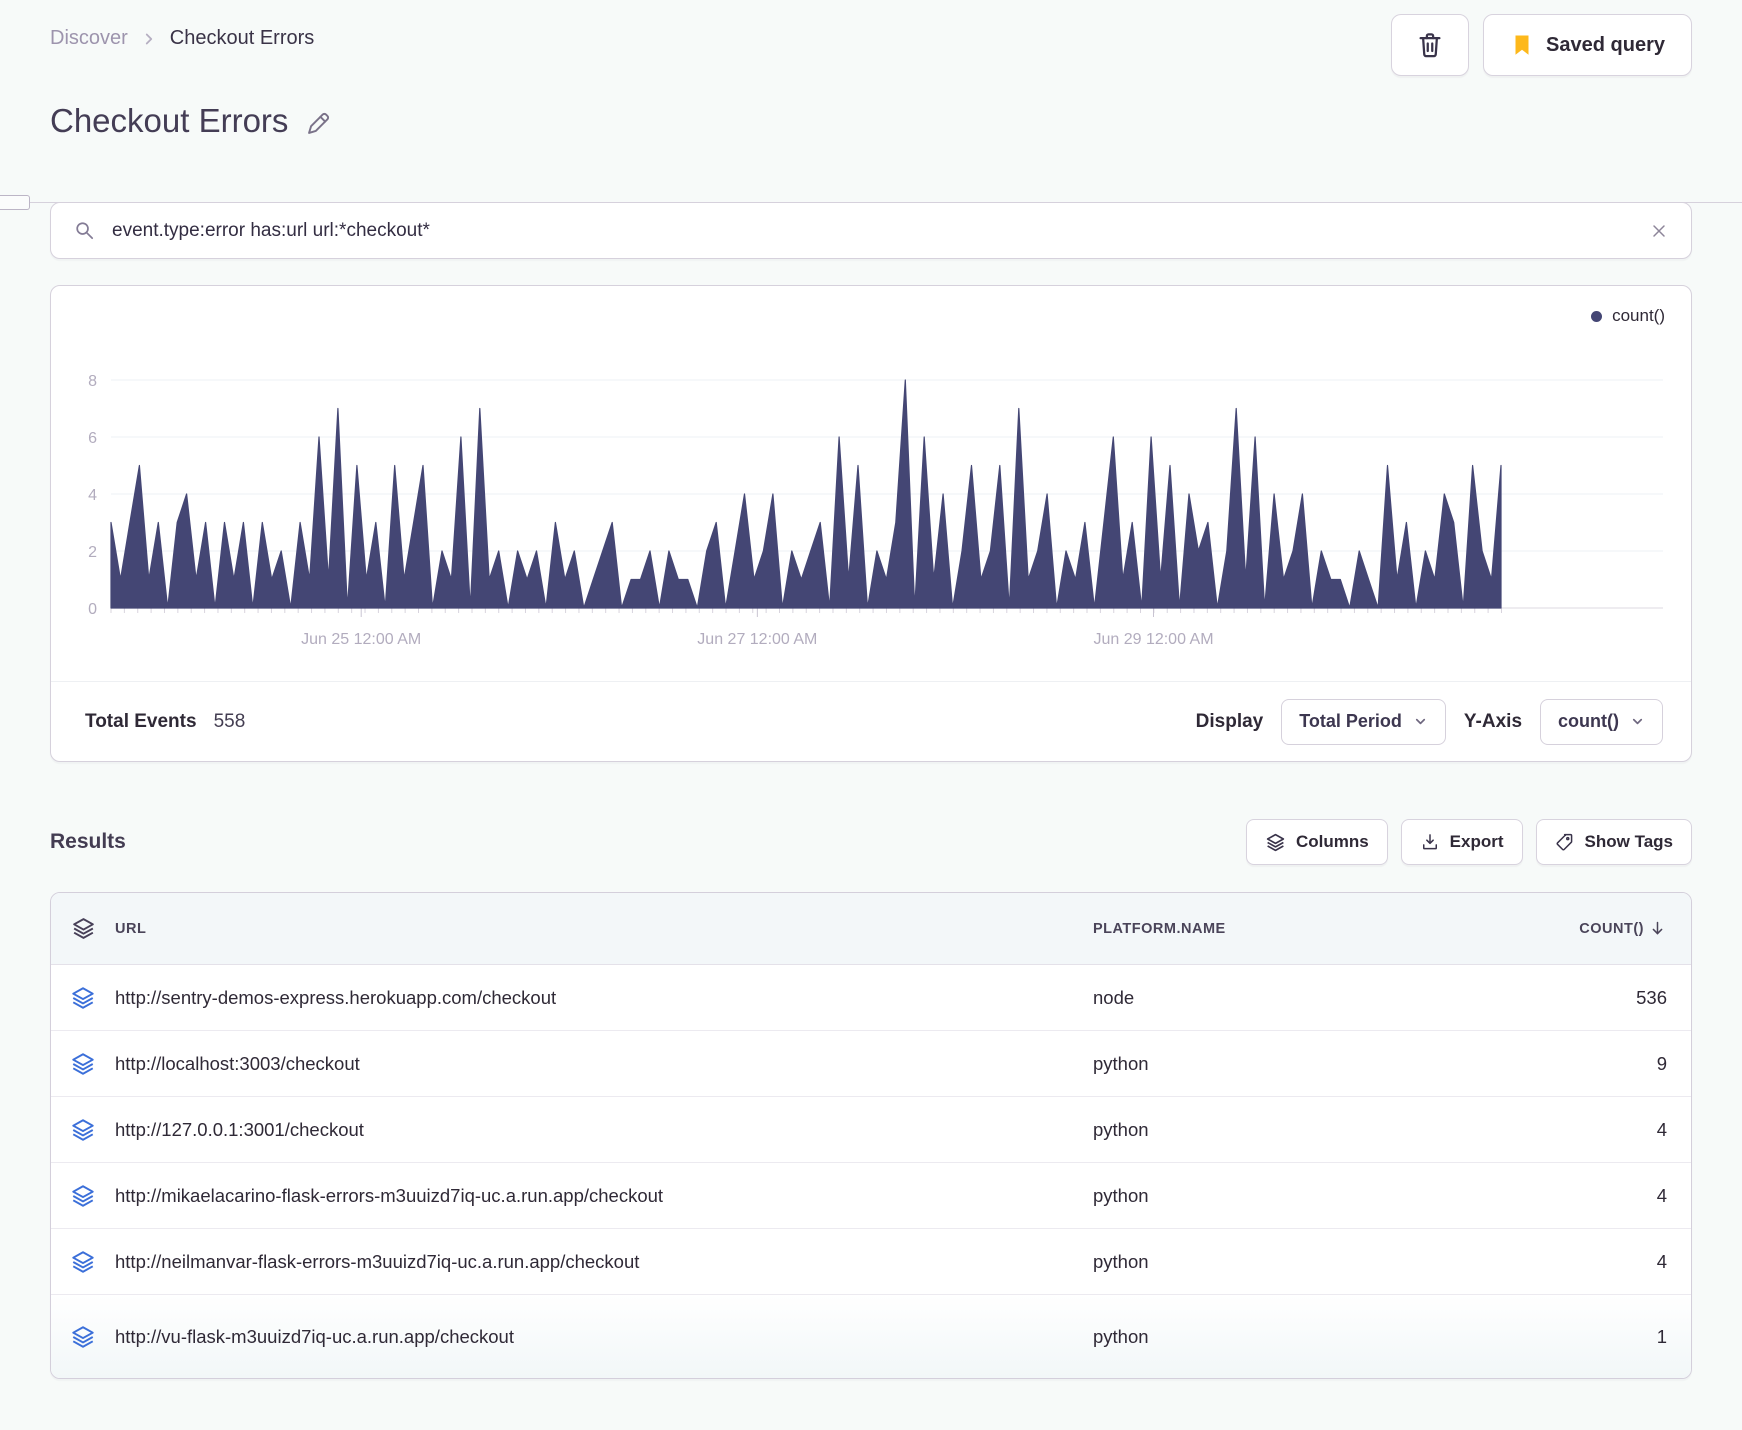  I want to click on svg-text: 6, so click(92, 438).